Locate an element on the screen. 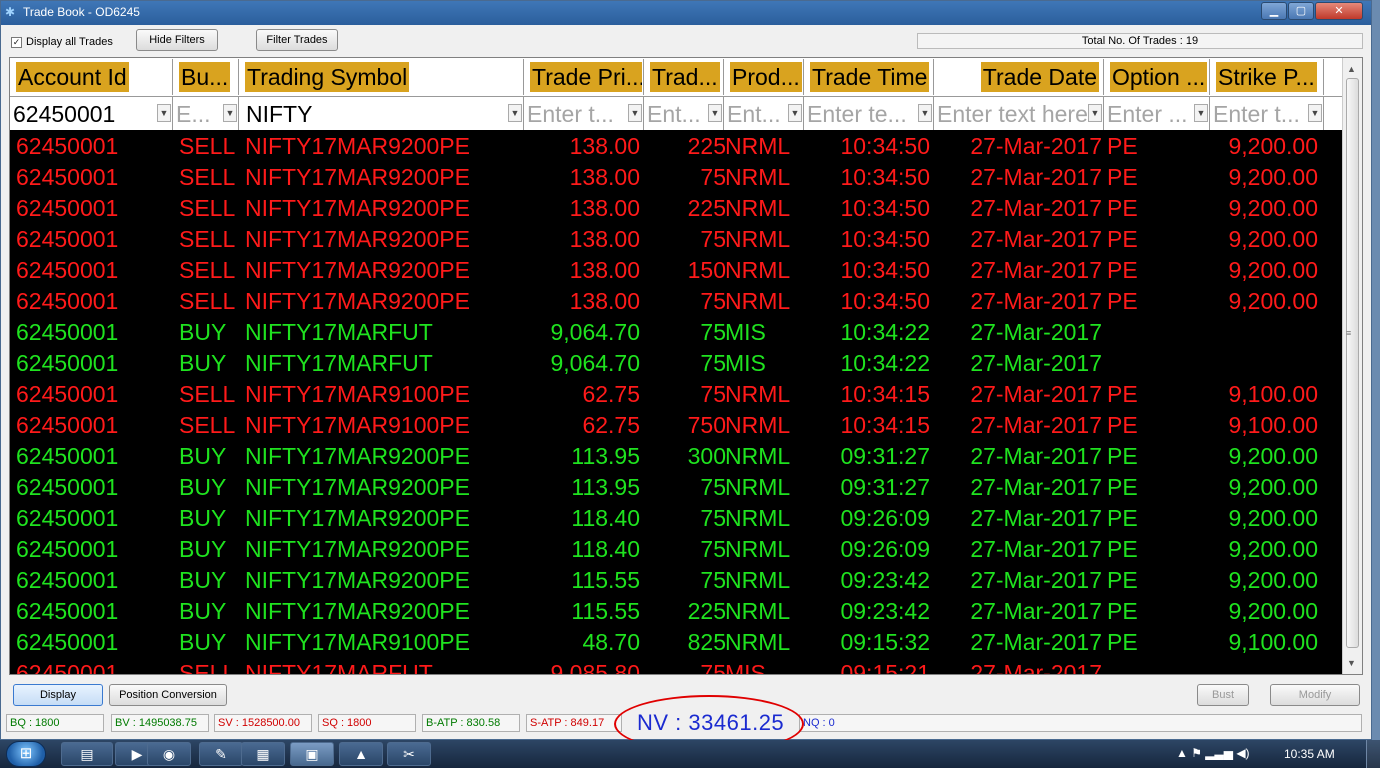 This screenshot has width=1380, height=768. filter-cell-price: Enter t... ▼ is located at coordinates (584, 113).